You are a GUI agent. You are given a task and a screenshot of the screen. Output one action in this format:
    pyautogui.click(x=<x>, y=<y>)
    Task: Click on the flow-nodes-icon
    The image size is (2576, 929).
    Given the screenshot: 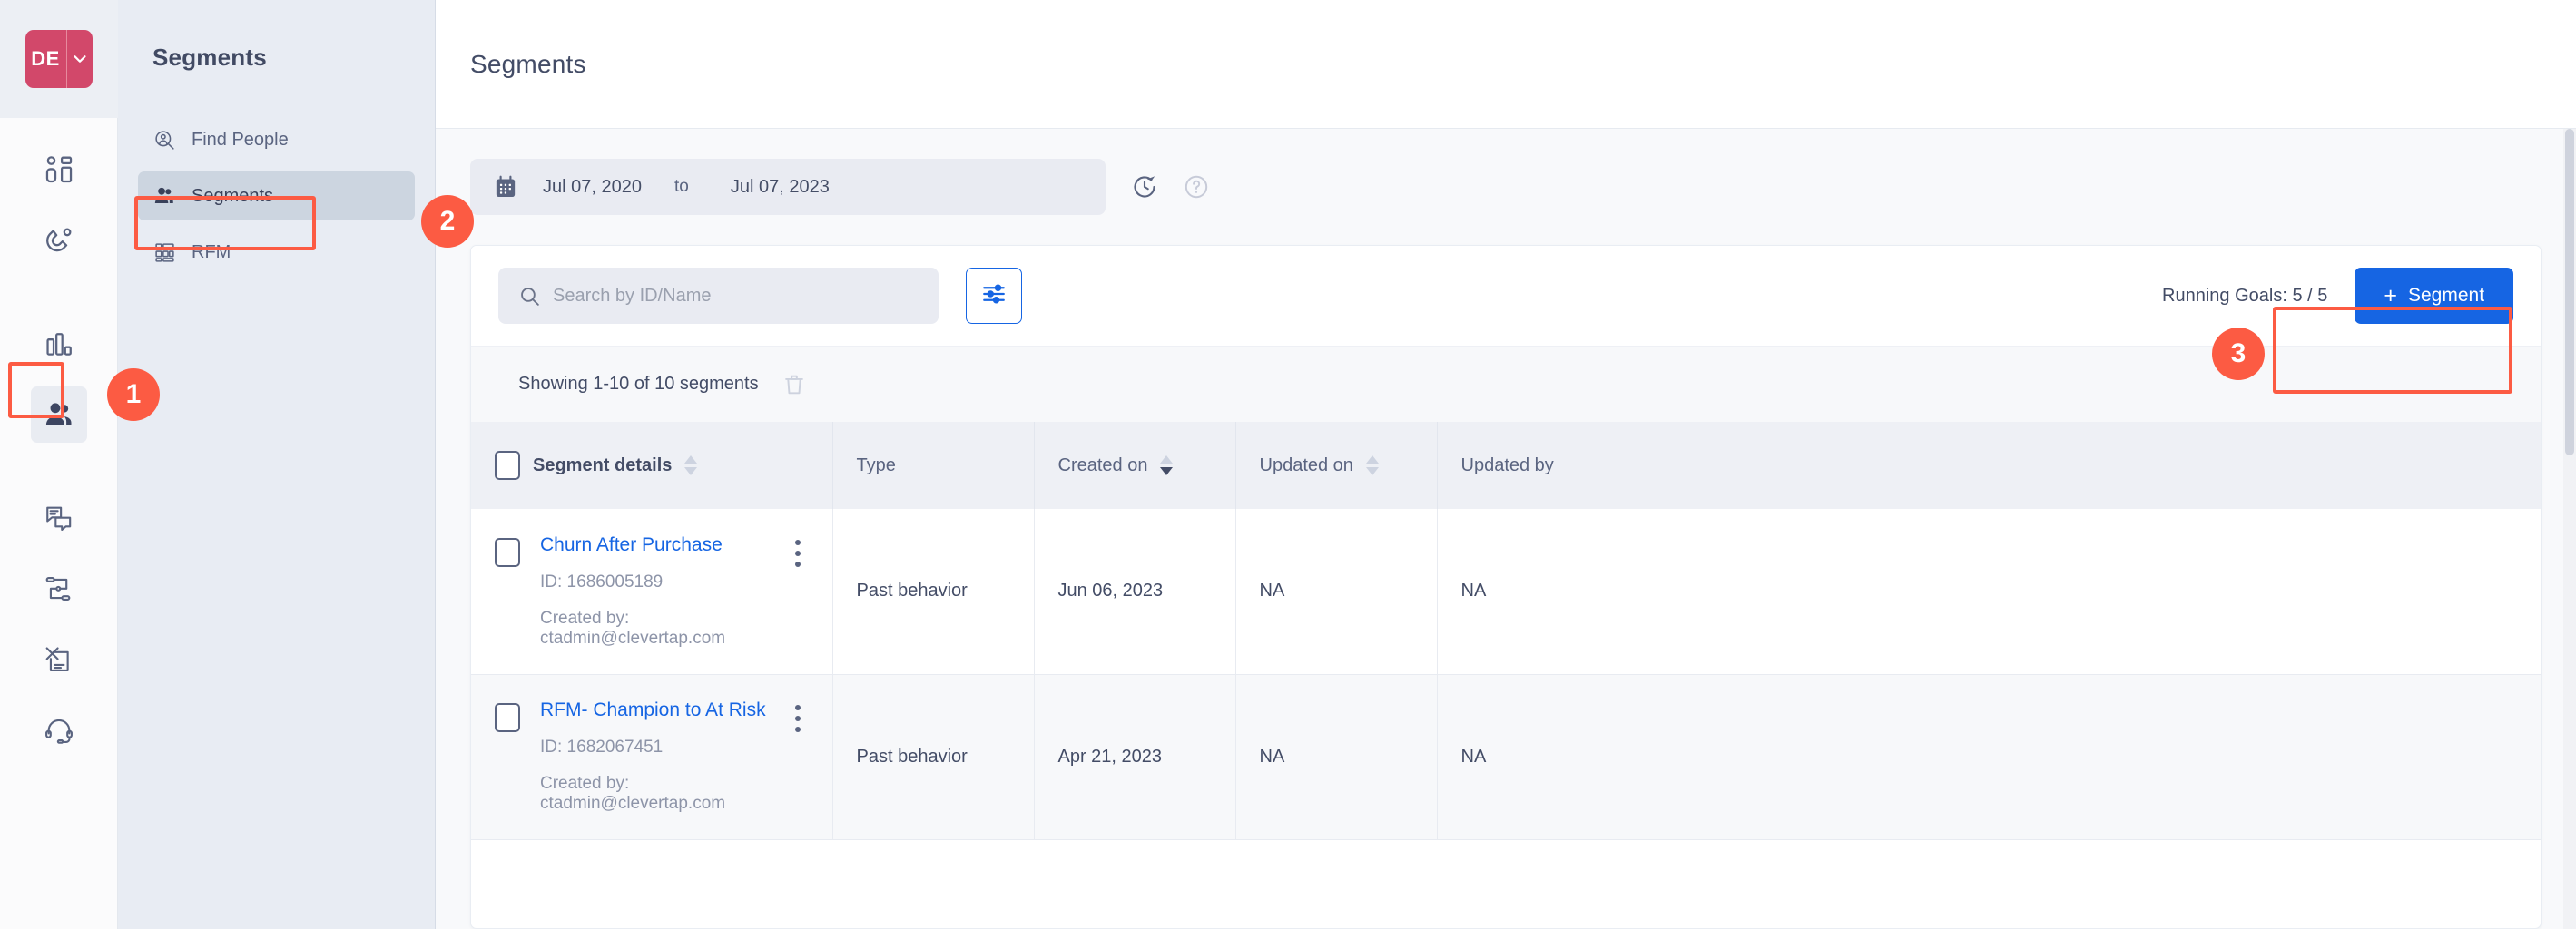 What is the action you would take?
    pyautogui.click(x=59, y=589)
    